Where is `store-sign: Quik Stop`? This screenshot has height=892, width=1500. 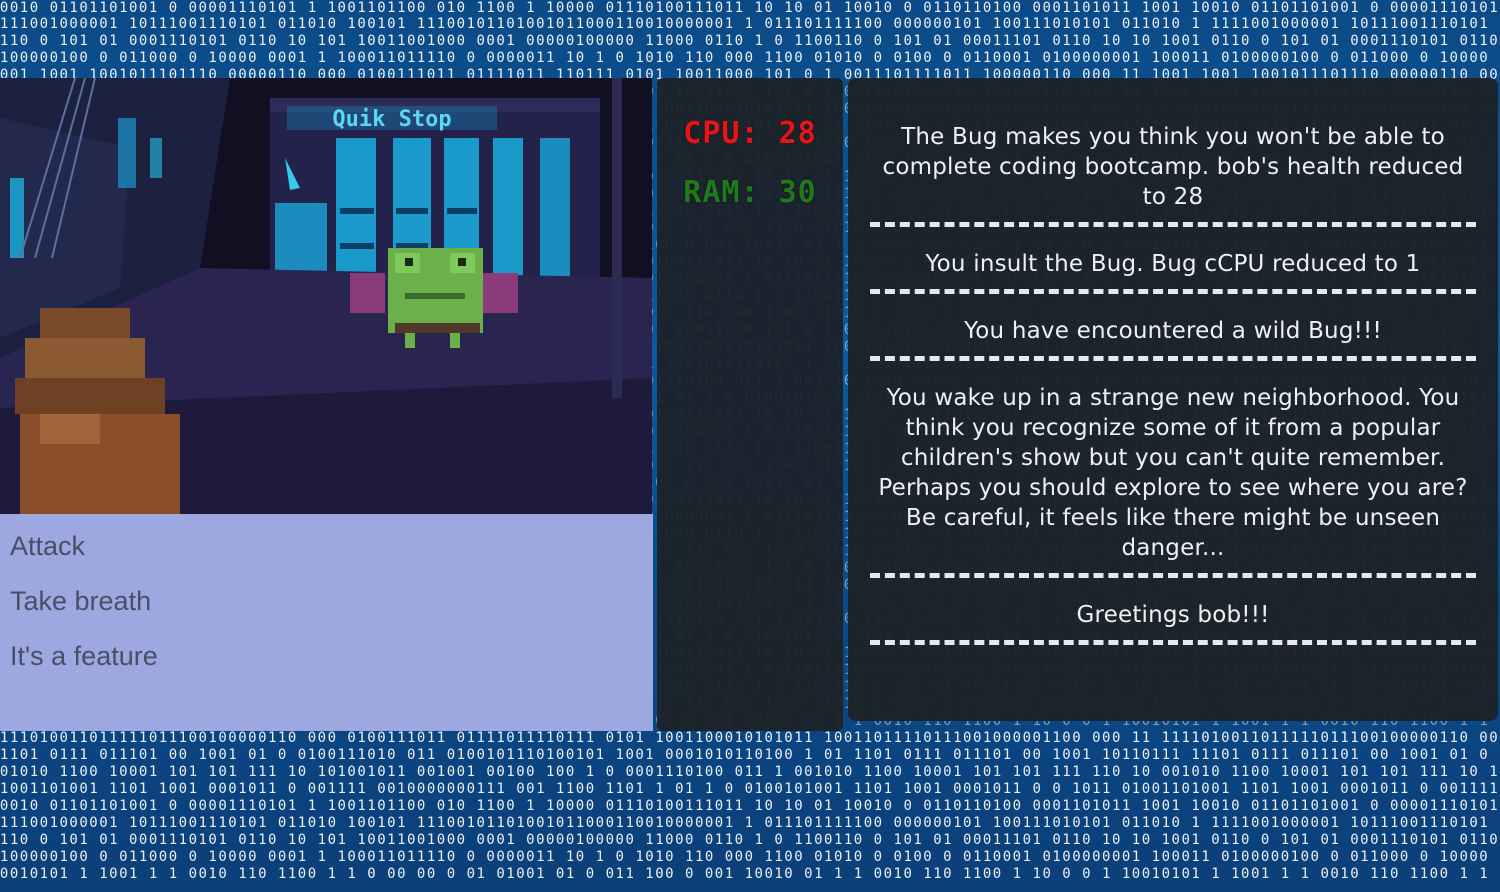
store-sign: Quik Stop is located at coordinates (391, 119).